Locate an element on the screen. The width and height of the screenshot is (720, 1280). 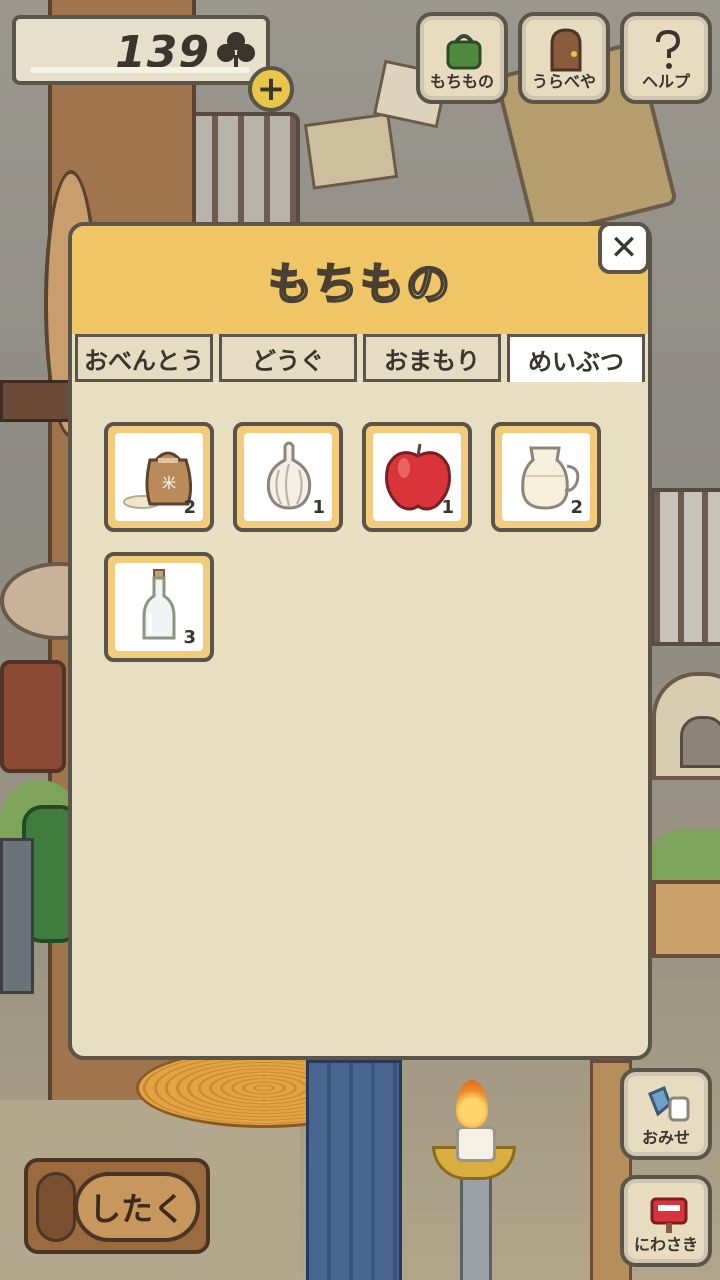
inventory-button: もちもの is located at coordinates (462, 58).